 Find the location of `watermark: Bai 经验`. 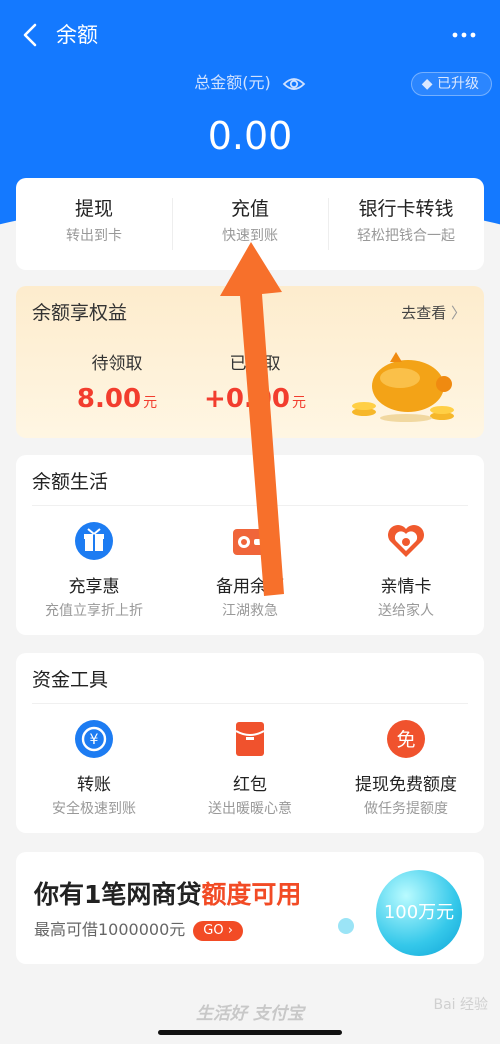

watermark: Bai 经验 is located at coordinates (460, 1005).